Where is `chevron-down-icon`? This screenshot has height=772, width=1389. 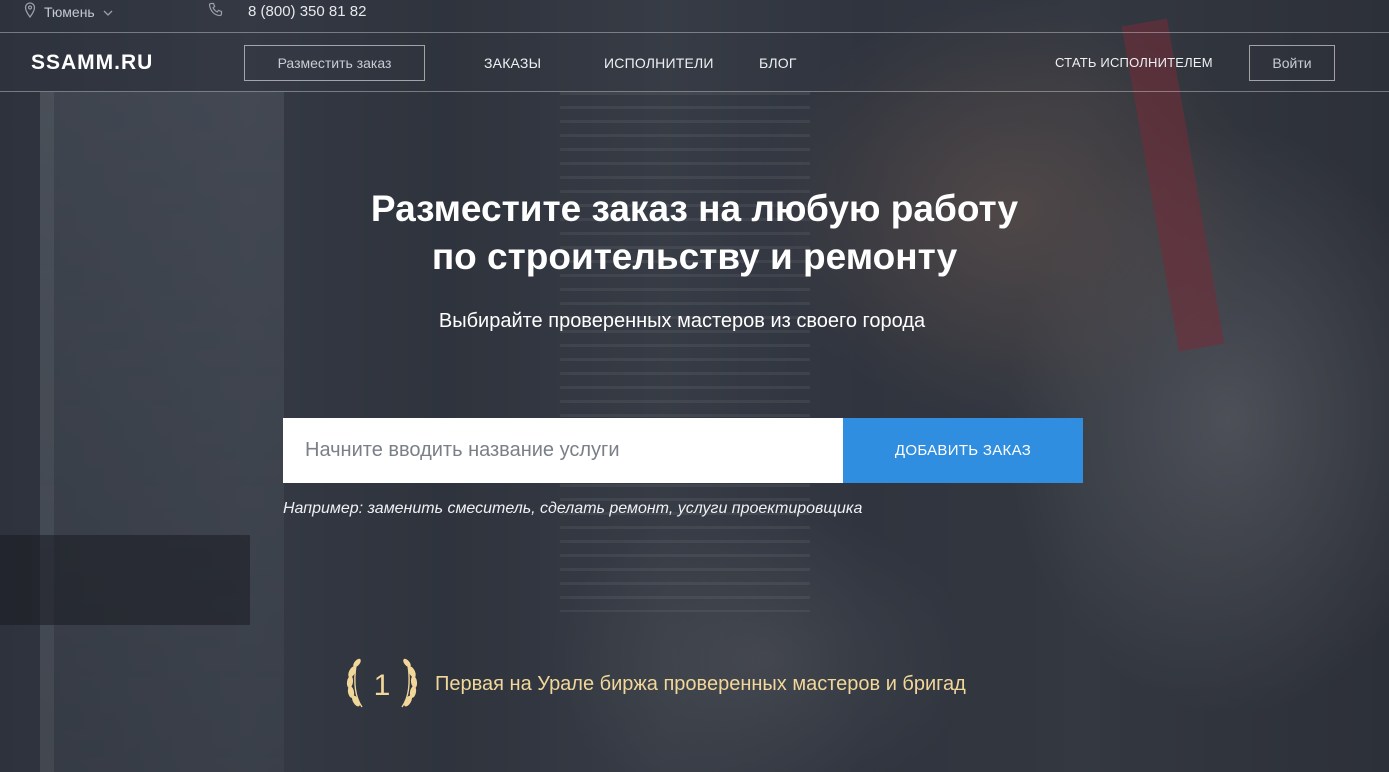
chevron-down-icon is located at coordinates (108, 12).